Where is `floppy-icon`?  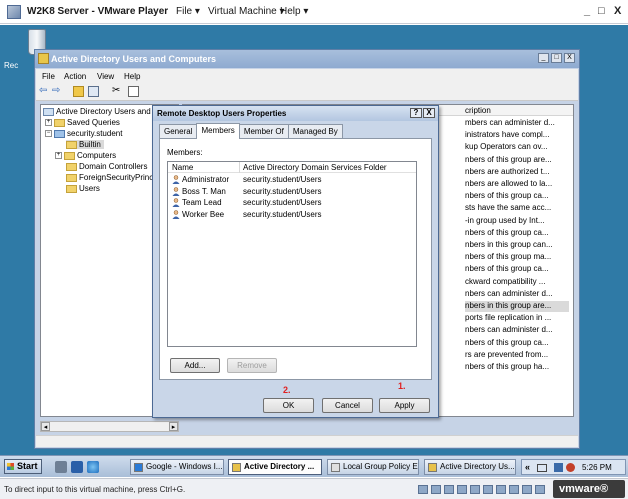
floppy-icon is located at coordinates (449, 489).